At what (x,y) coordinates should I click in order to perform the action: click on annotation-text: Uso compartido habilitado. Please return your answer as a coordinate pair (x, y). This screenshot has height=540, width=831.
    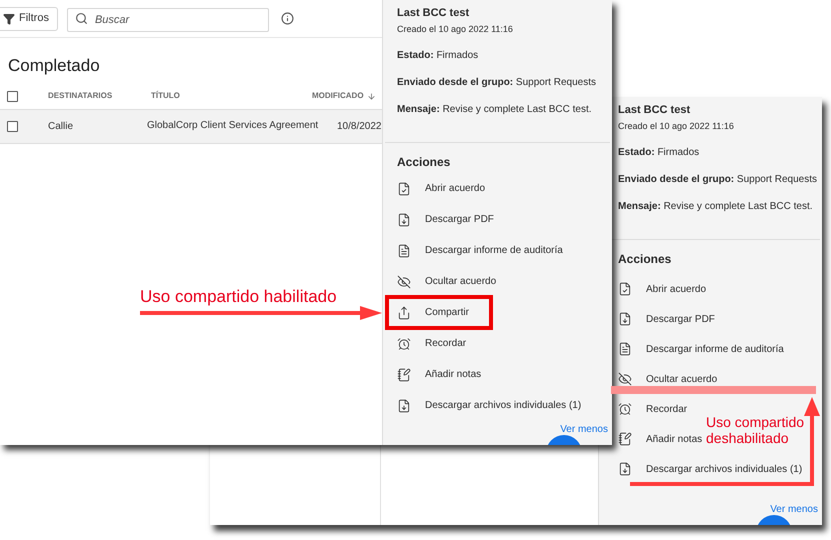
    Looking at the image, I should click on (238, 297).